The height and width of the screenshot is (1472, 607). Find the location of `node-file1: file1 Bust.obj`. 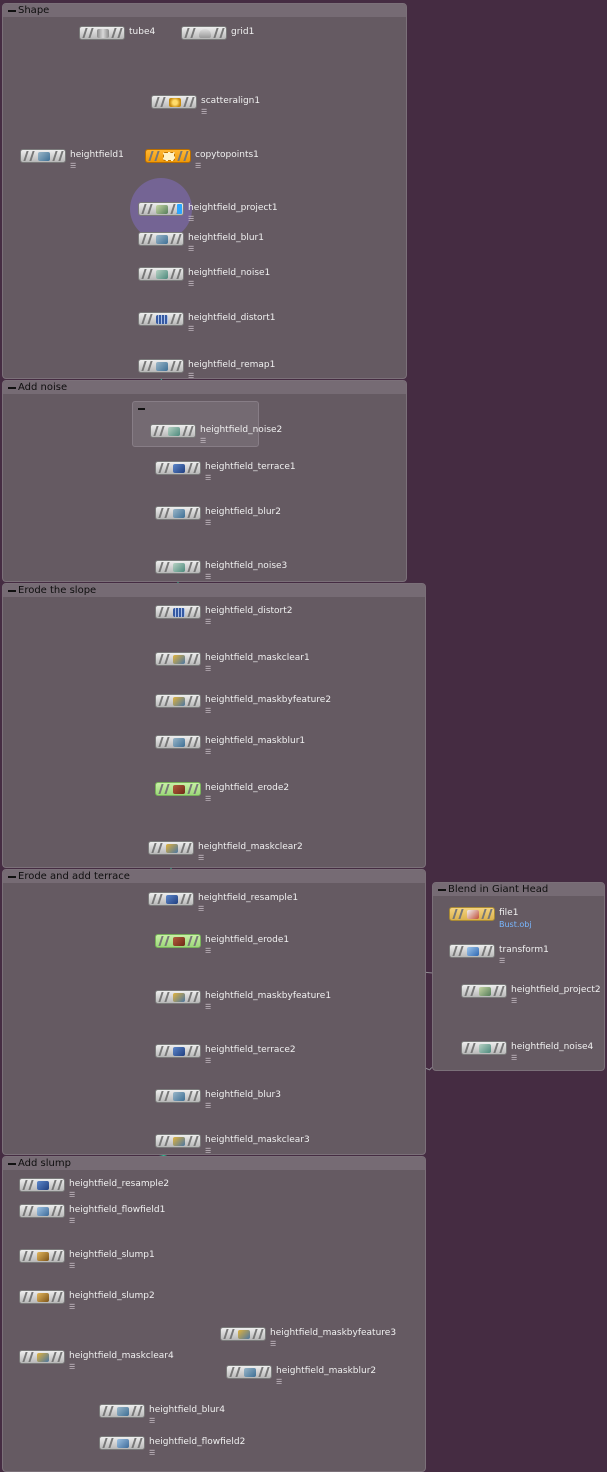

node-file1: file1 Bust.obj is located at coordinates (528, 918).